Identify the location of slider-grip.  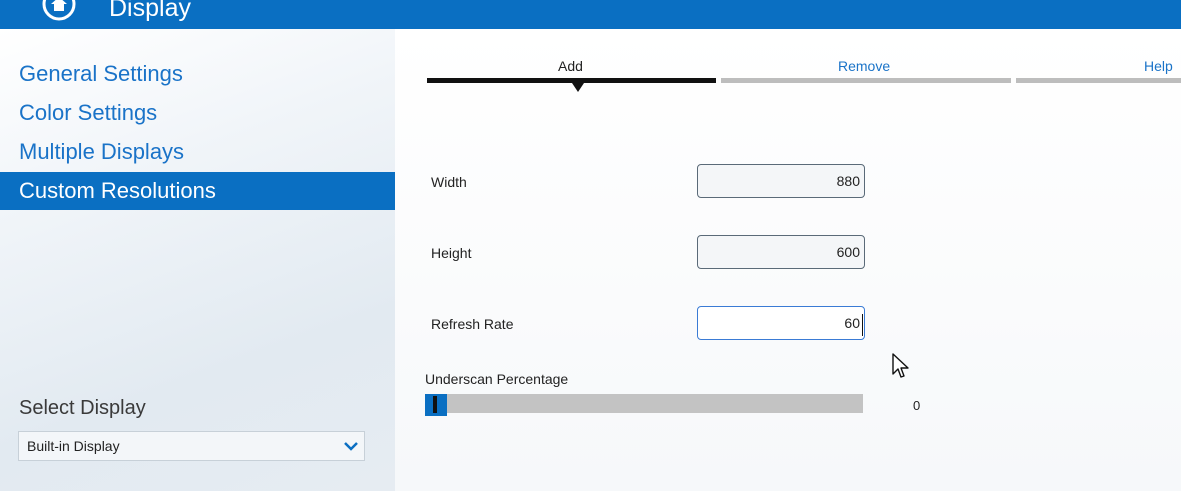
(435, 404).